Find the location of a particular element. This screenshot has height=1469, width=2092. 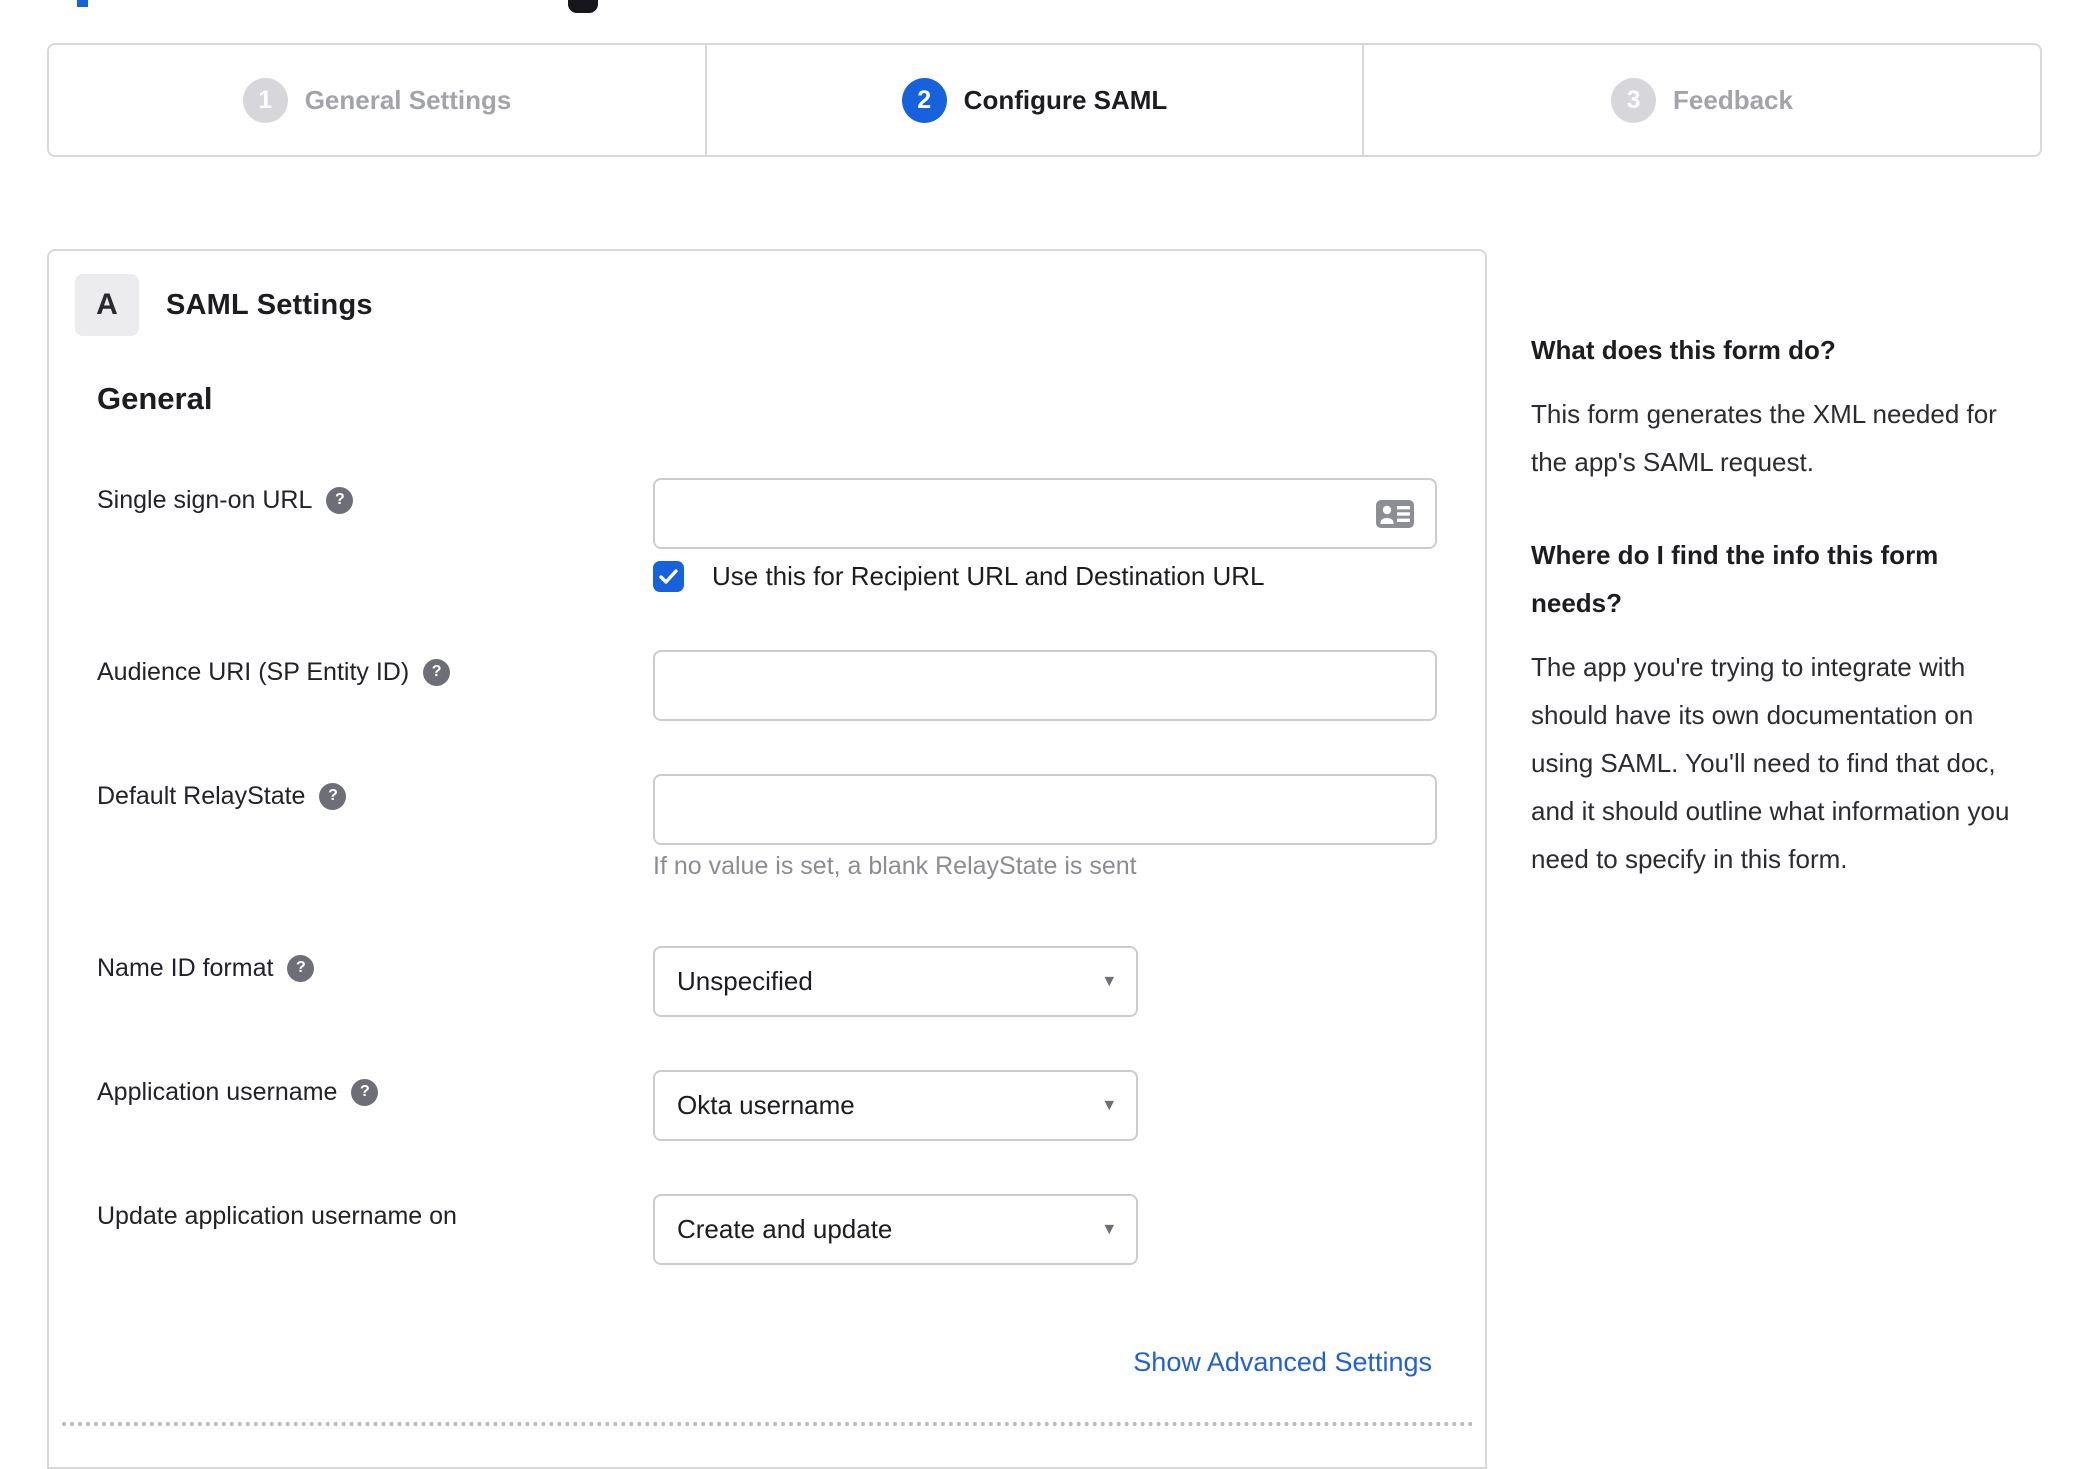

step-label: General Settings is located at coordinates (408, 99).